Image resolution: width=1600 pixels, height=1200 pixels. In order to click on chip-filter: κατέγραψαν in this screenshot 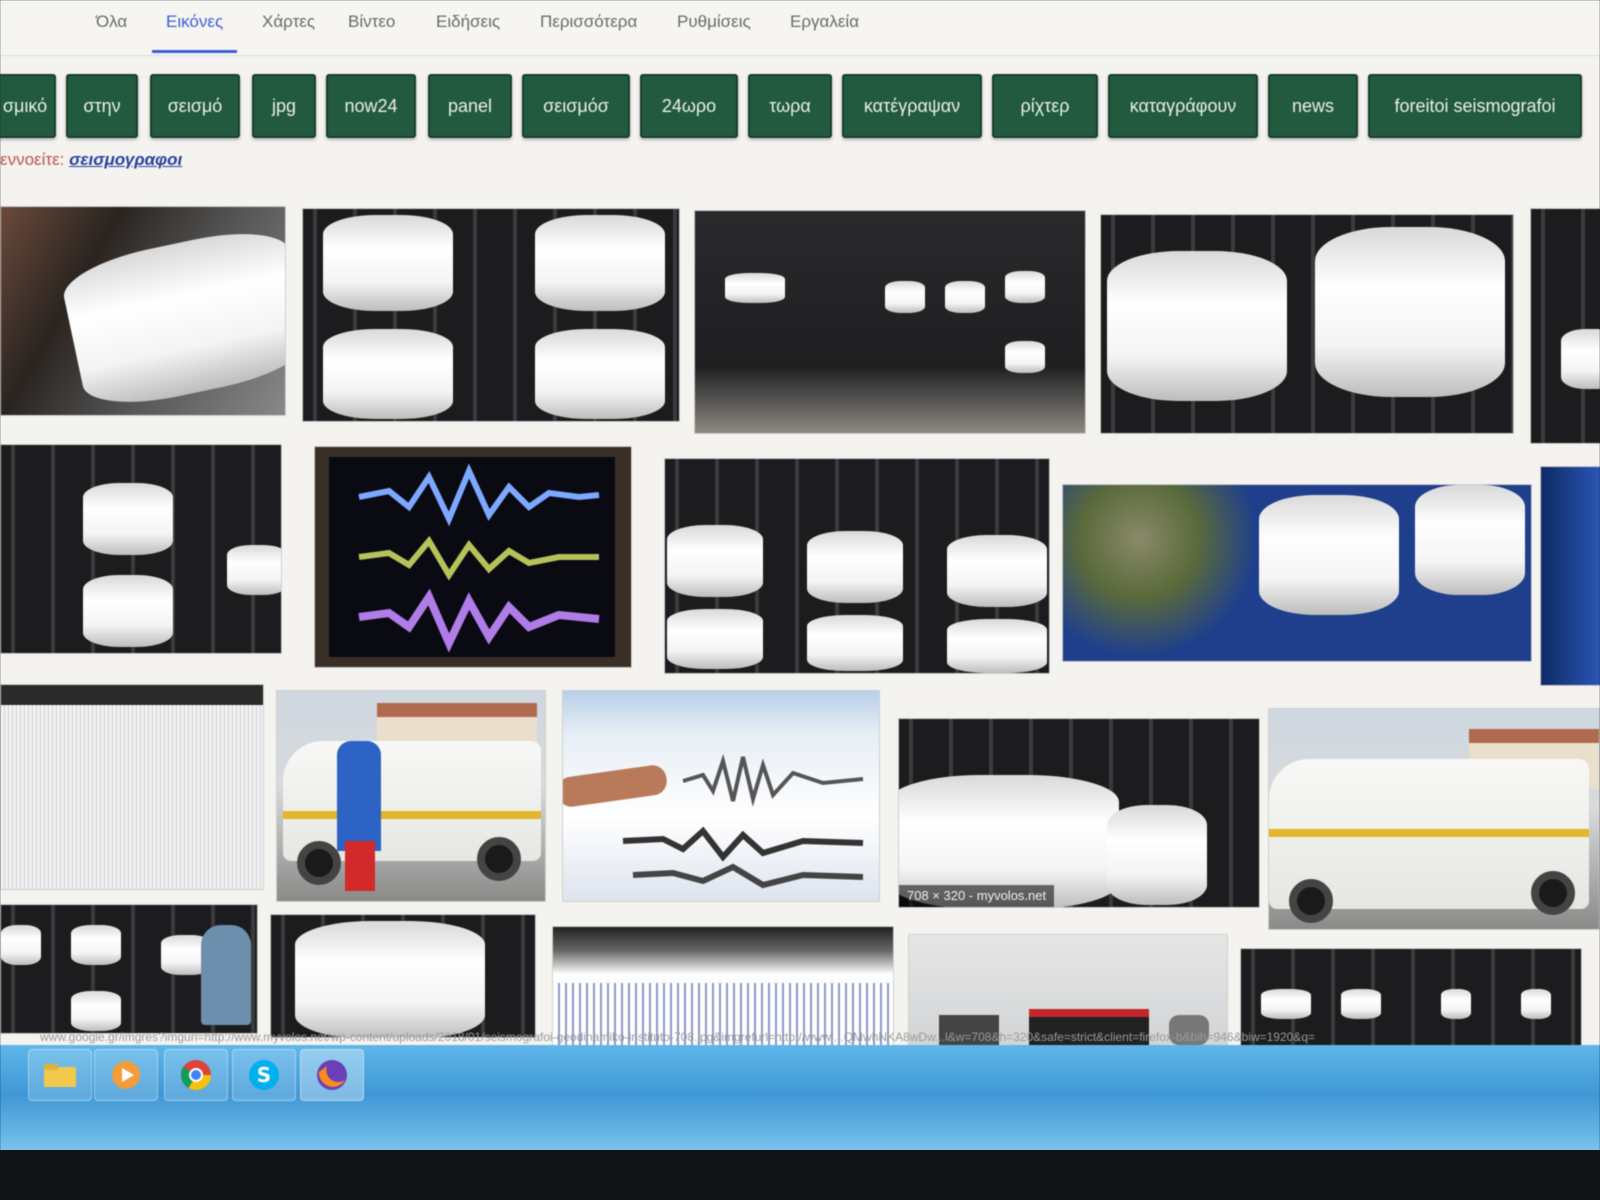, I will do `click(912, 106)`.